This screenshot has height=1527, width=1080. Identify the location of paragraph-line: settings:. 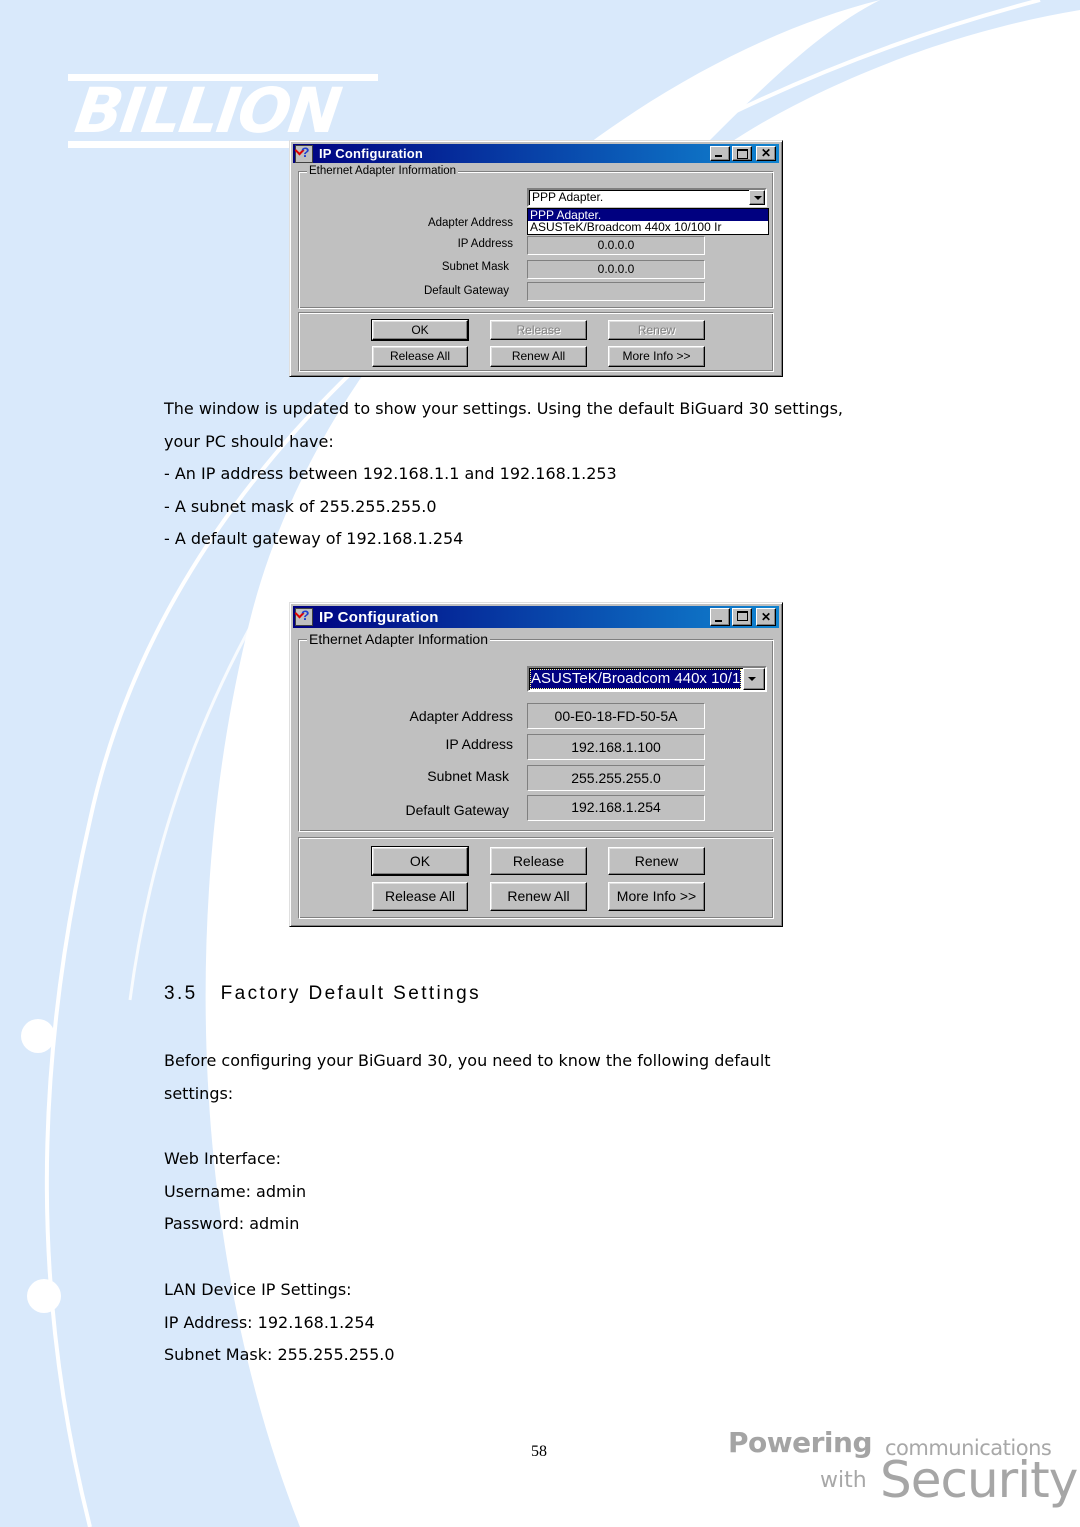
(199, 1093).